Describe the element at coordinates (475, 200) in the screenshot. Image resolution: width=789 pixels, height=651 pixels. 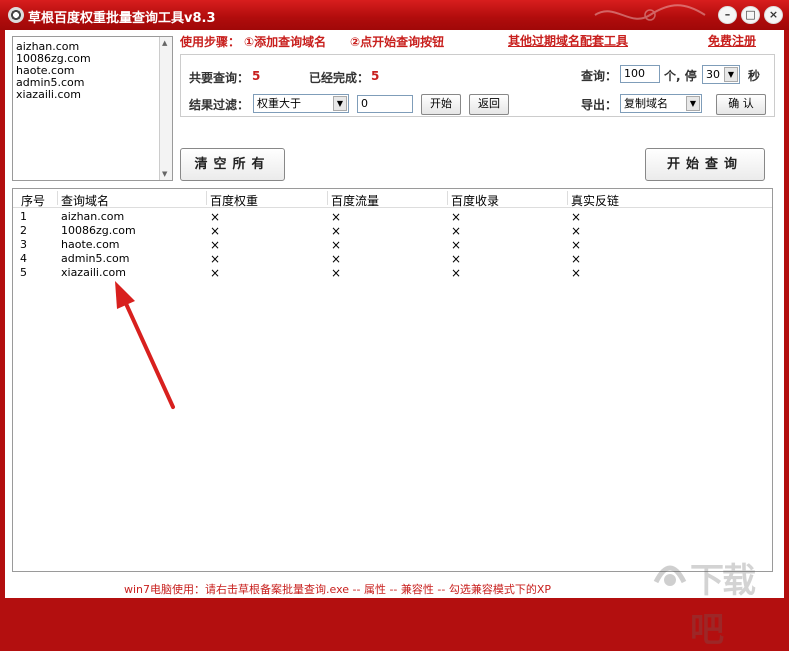
I see `column-header: 百度收录` at that location.